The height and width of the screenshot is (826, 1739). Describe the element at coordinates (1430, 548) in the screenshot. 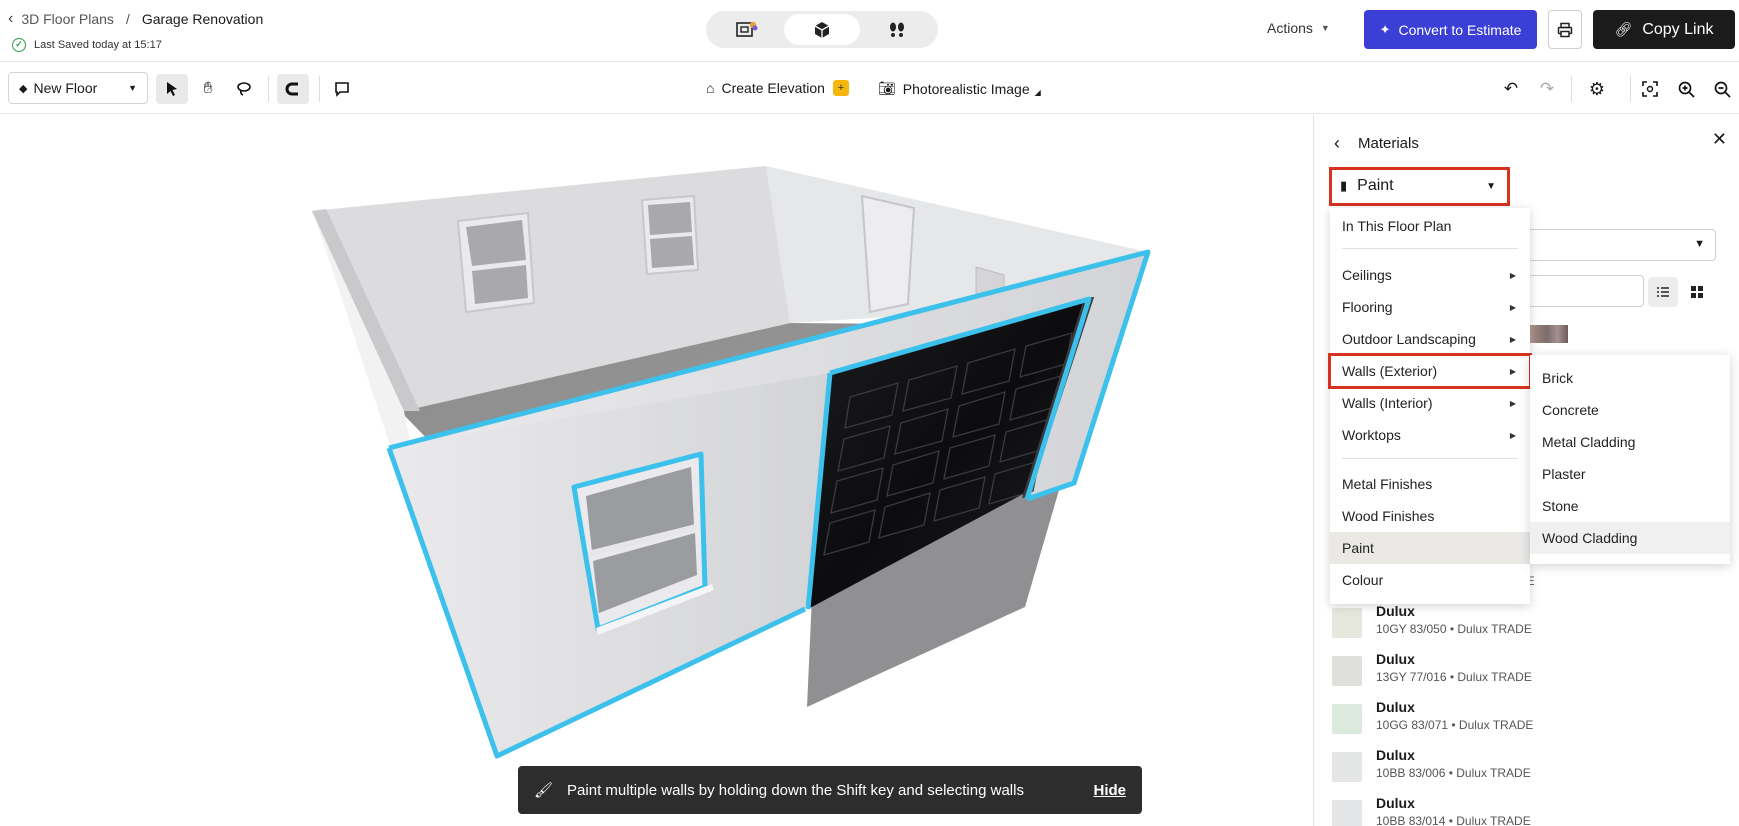

I see `menu-item-paint: Paint` at that location.